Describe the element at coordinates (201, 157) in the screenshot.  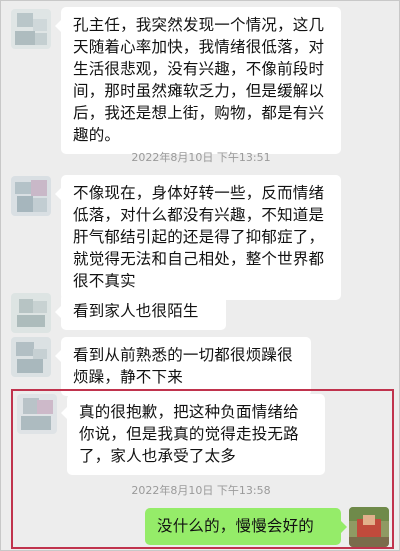
I see `timestamp: 2022年8月10日 下午13:51` at that location.